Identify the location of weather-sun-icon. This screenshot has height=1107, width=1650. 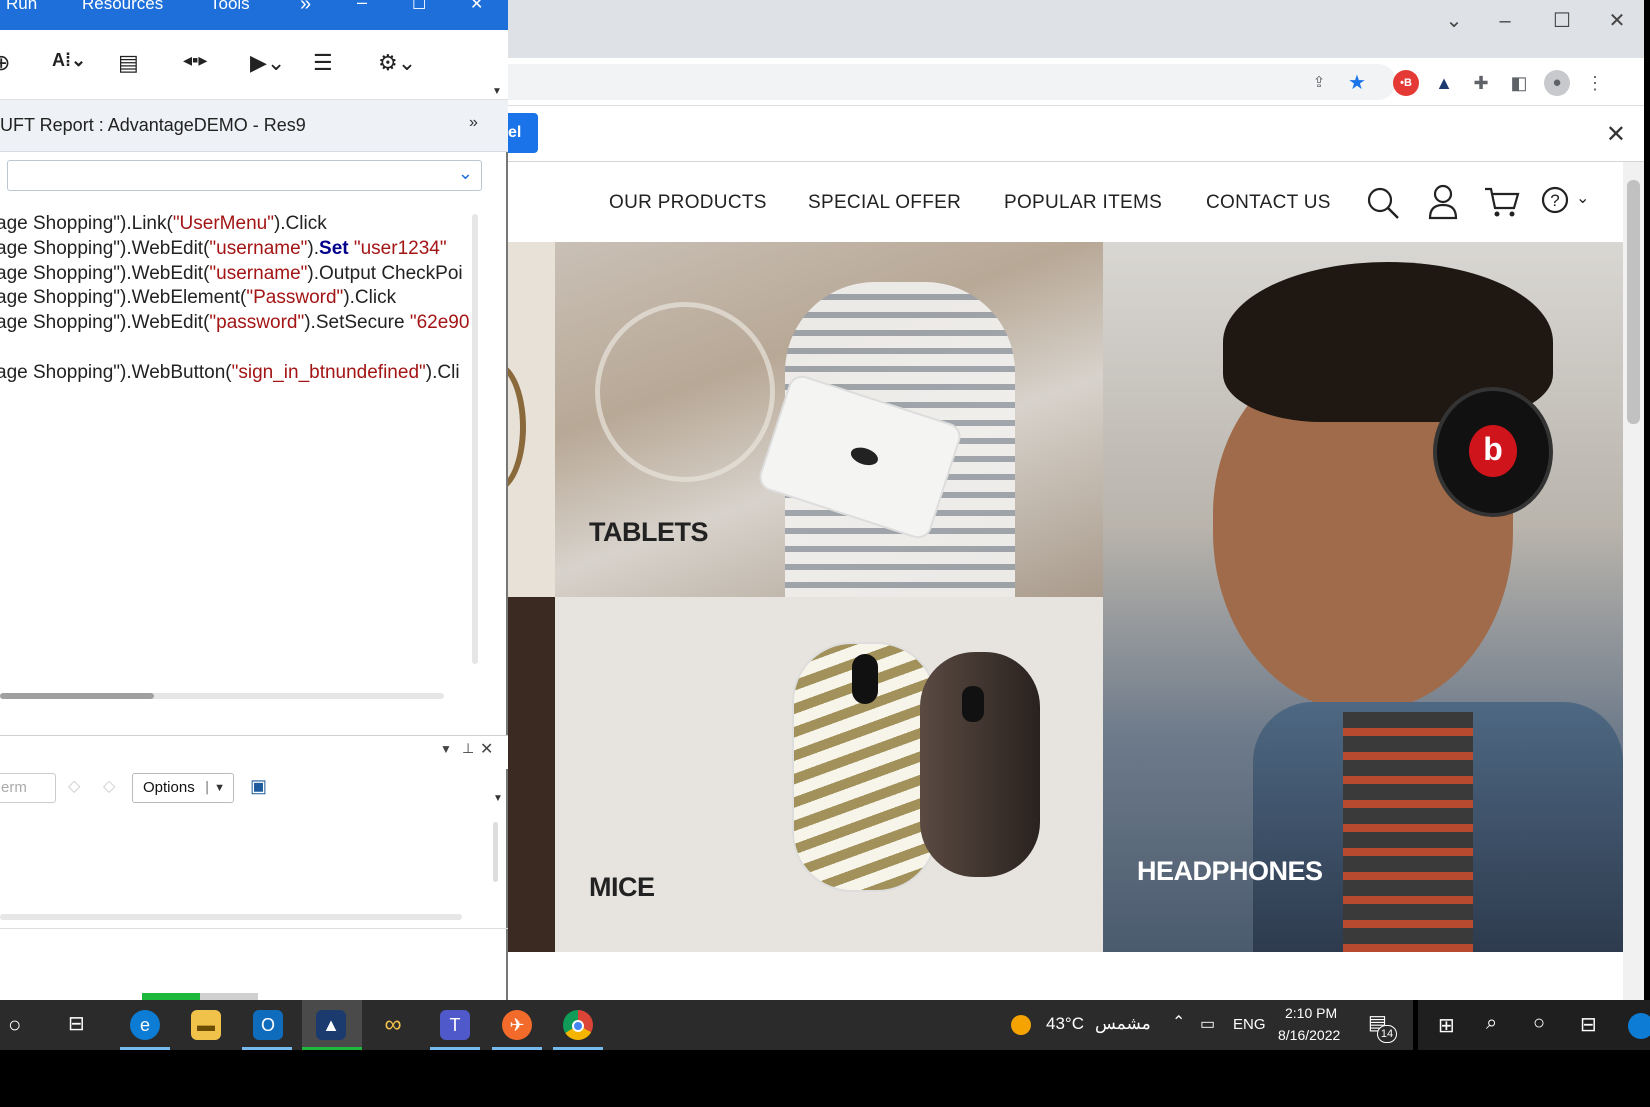
(1021, 1025).